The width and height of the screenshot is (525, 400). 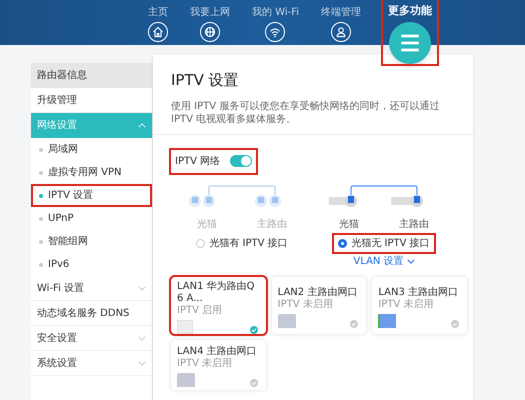 What do you see at coordinates (91, 313) in the screenshot?
I see `sidebar-item: 动态域名服务 DDNS` at bounding box center [91, 313].